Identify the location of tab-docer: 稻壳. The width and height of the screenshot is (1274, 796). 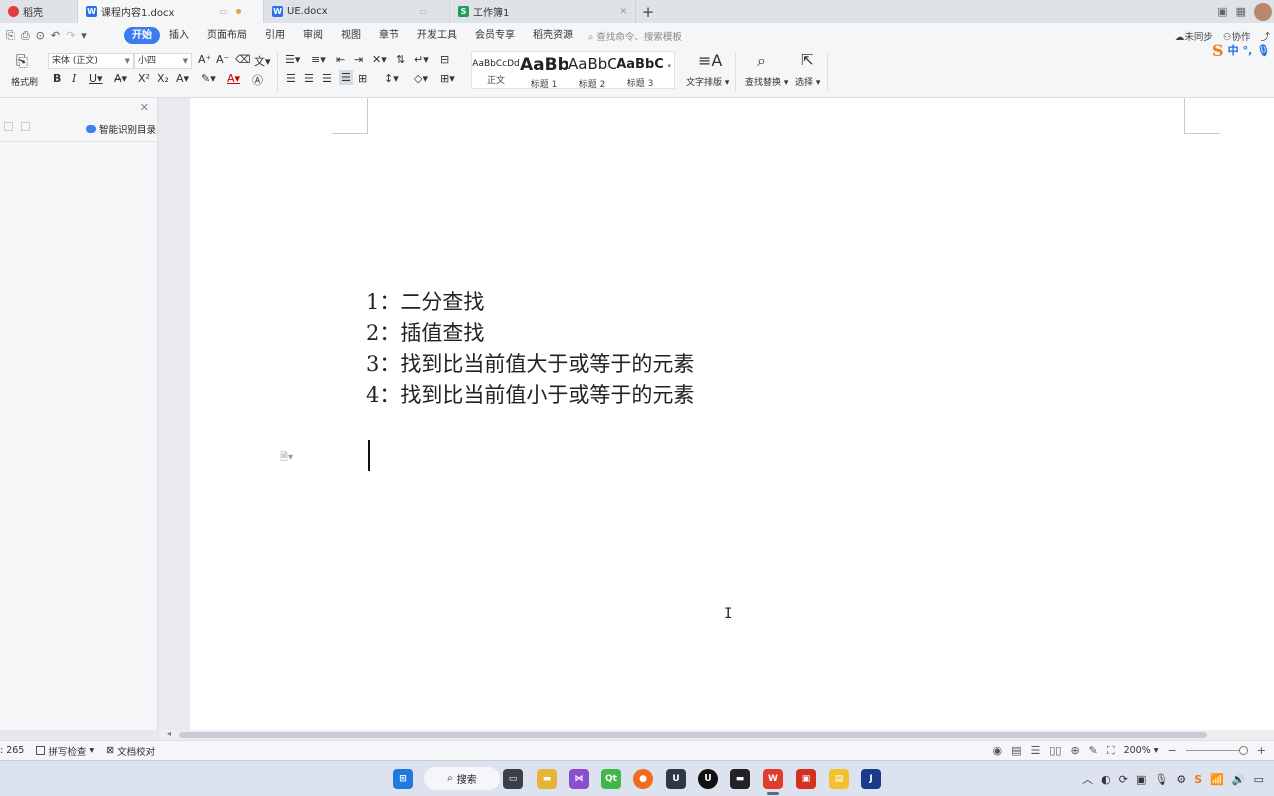
(39, 11).